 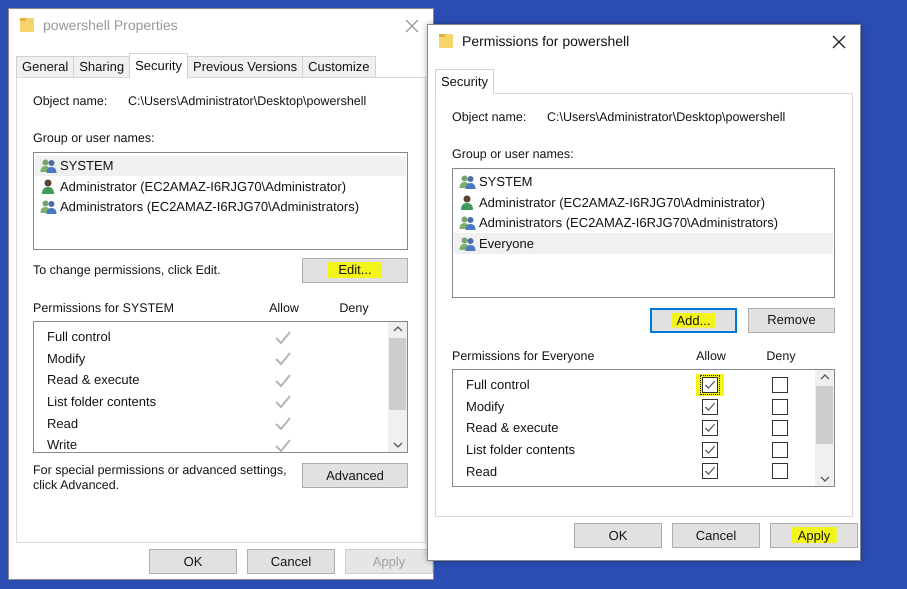 What do you see at coordinates (101, 66) in the screenshot?
I see `tab: Sharing` at bounding box center [101, 66].